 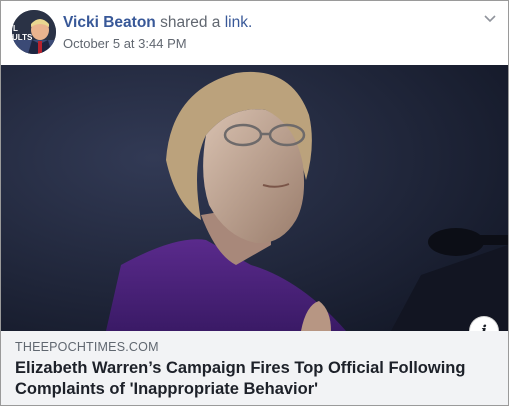 I want to click on avatar-image: L ULTS, so click(x=34, y=32).